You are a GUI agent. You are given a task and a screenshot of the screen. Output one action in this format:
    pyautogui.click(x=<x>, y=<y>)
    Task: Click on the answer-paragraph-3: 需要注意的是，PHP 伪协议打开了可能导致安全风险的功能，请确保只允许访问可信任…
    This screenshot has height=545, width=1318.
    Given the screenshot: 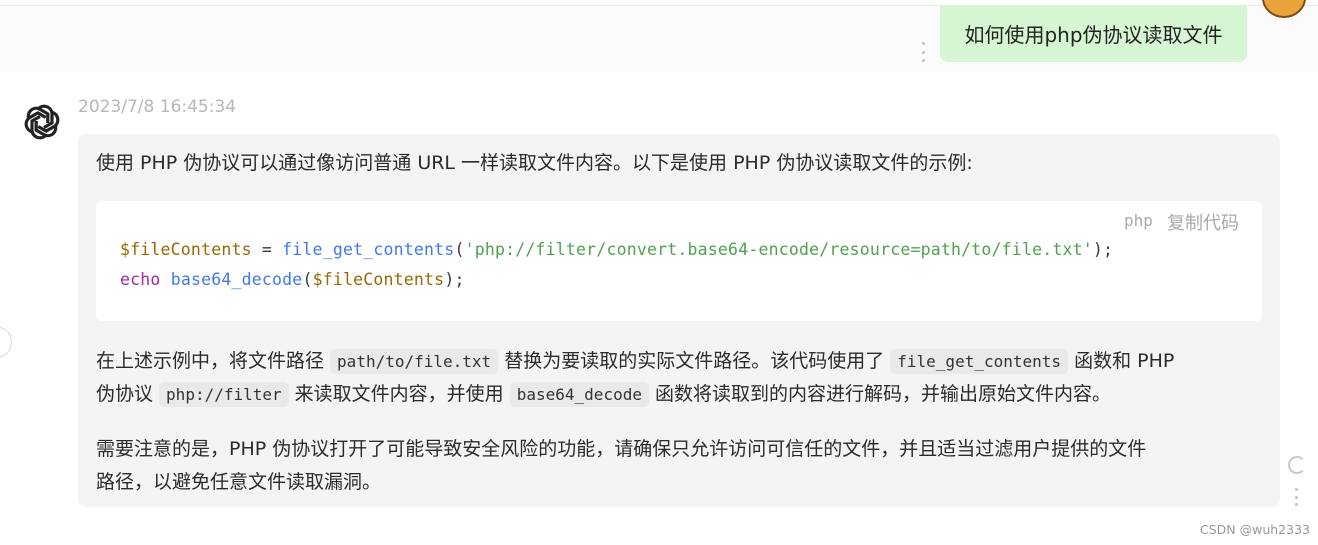 What is the action you would take?
    pyautogui.click(x=678, y=466)
    